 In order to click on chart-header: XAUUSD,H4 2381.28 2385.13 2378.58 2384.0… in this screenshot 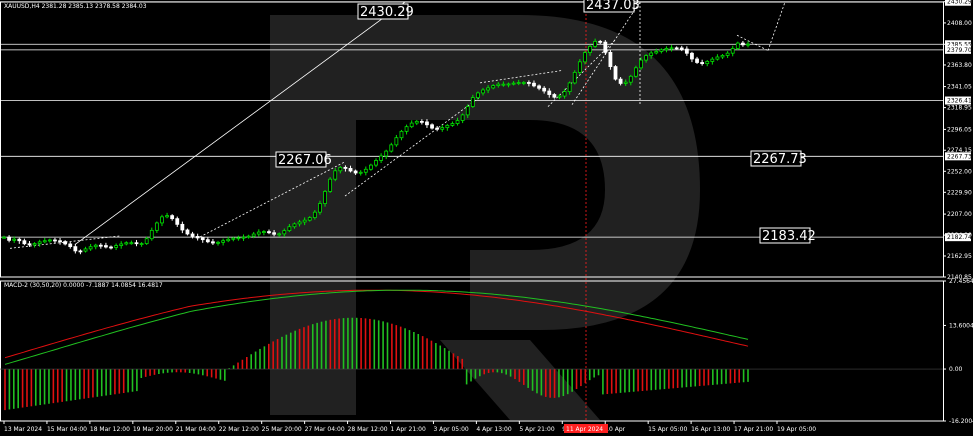, I will do `click(75, 6)`.